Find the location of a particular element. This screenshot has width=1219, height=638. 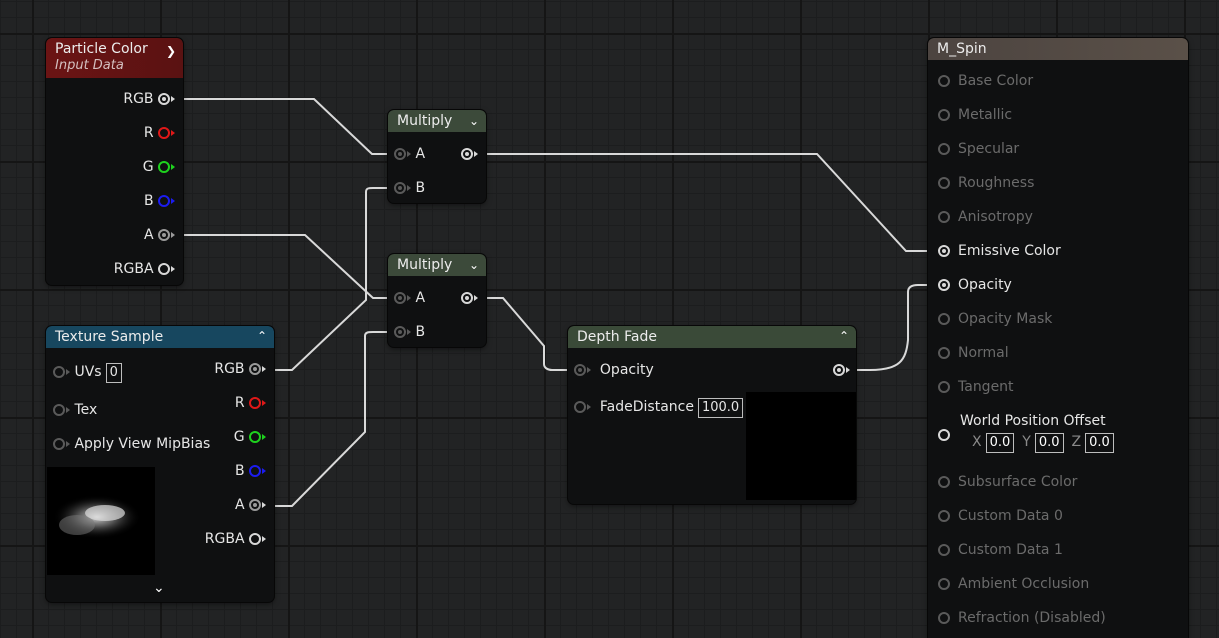

wpo-y-field: 0.0 is located at coordinates (1049, 443).